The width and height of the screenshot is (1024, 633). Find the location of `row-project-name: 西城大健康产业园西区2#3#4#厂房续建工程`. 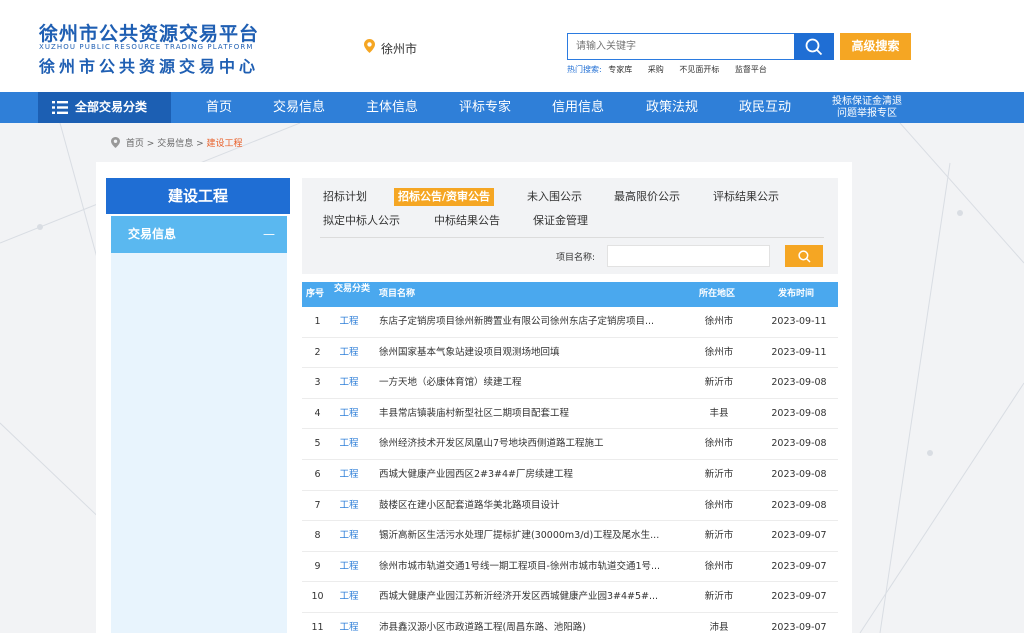

row-project-name: 西城大健康产业园西区2#3#4#厂房续建工程 is located at coordinates (529, 475).